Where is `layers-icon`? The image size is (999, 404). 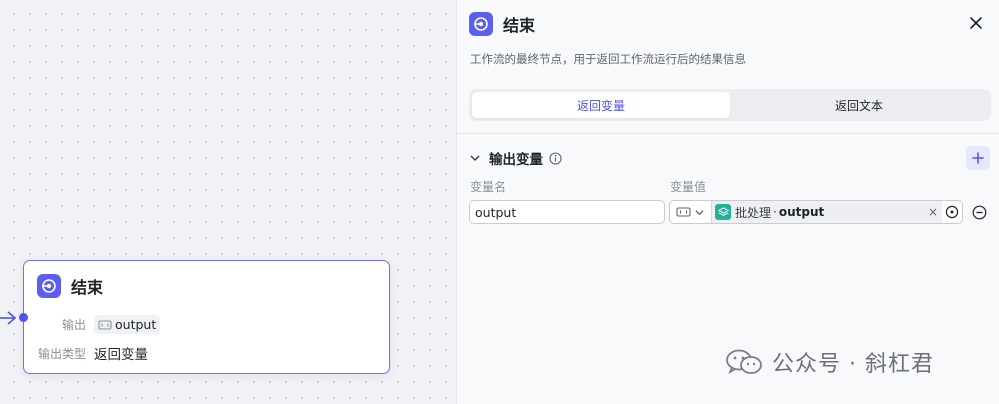 layers-icon is located at coordinates (723, 212).